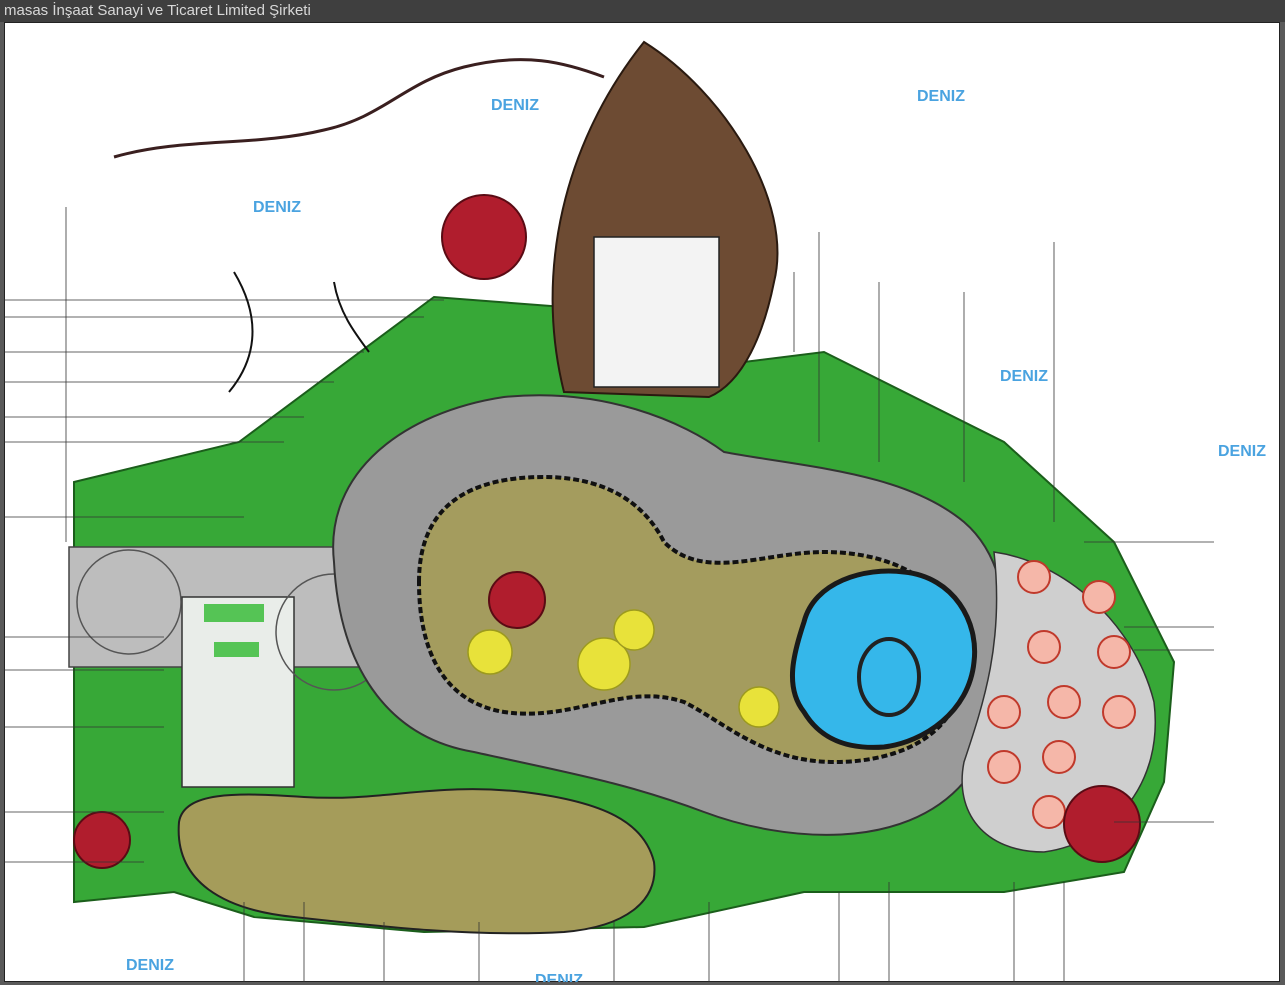  Describe the element at coordinates (241, 332) in the screenshot. I see `wind-arrow-icon` at that location.